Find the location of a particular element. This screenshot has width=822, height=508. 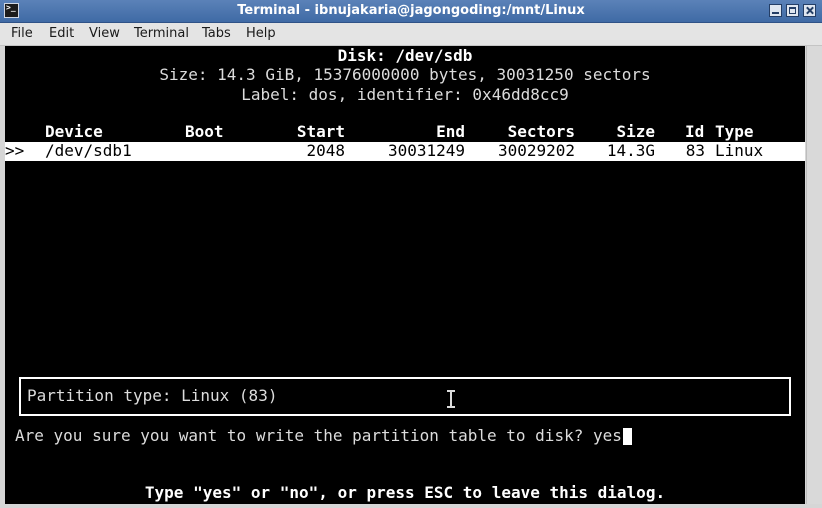

cell-id: 83 is located at coordinates (695, 150).